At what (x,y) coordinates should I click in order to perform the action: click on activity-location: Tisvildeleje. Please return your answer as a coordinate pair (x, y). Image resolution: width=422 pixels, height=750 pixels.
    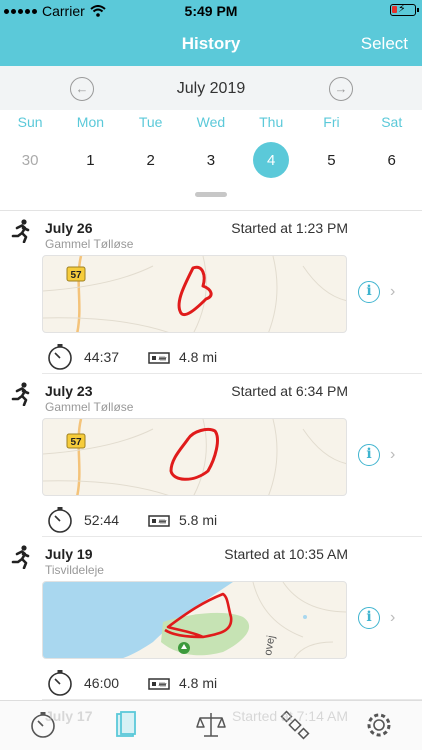
    Looking at the image, I should click on (74, 570).